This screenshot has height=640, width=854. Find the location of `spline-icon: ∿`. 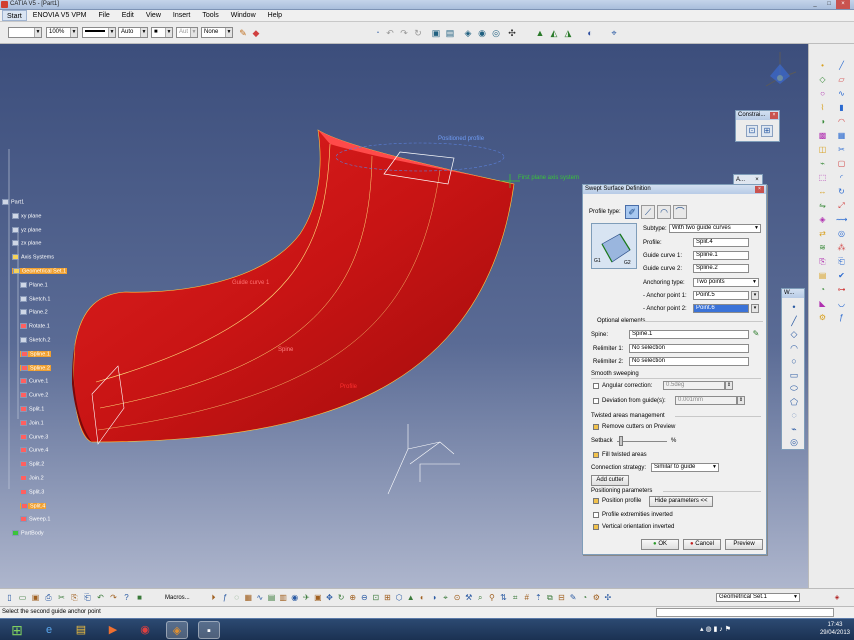

spline-icon: ∿ is located at coordinates (841, 93).